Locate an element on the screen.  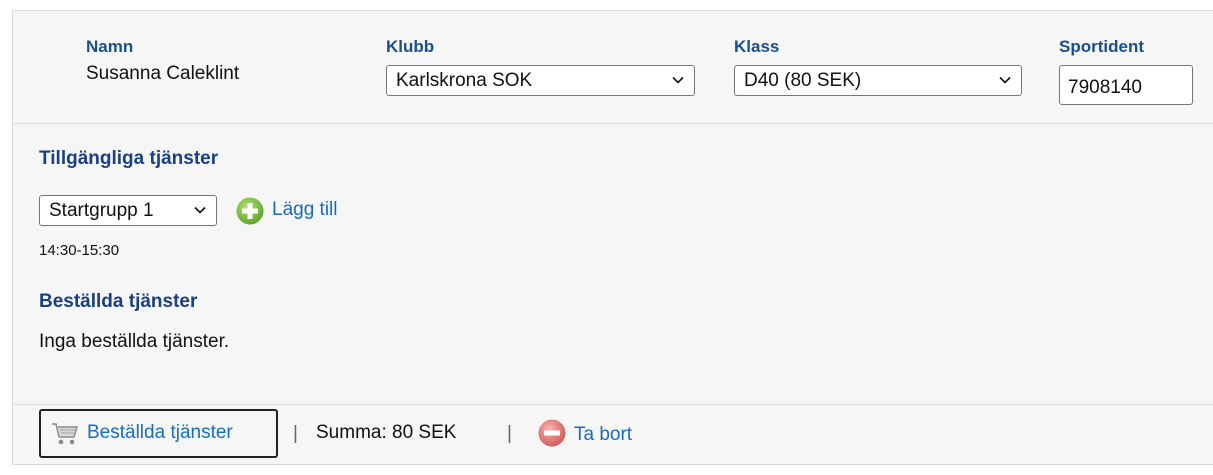
ordered-services-title: Beställda tjänster is located at coordinates (118, 301).